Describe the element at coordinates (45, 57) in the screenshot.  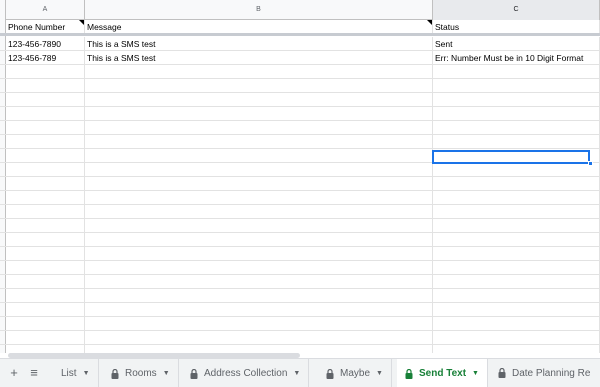
I see `cell-a3: 123-456-789` at that location.